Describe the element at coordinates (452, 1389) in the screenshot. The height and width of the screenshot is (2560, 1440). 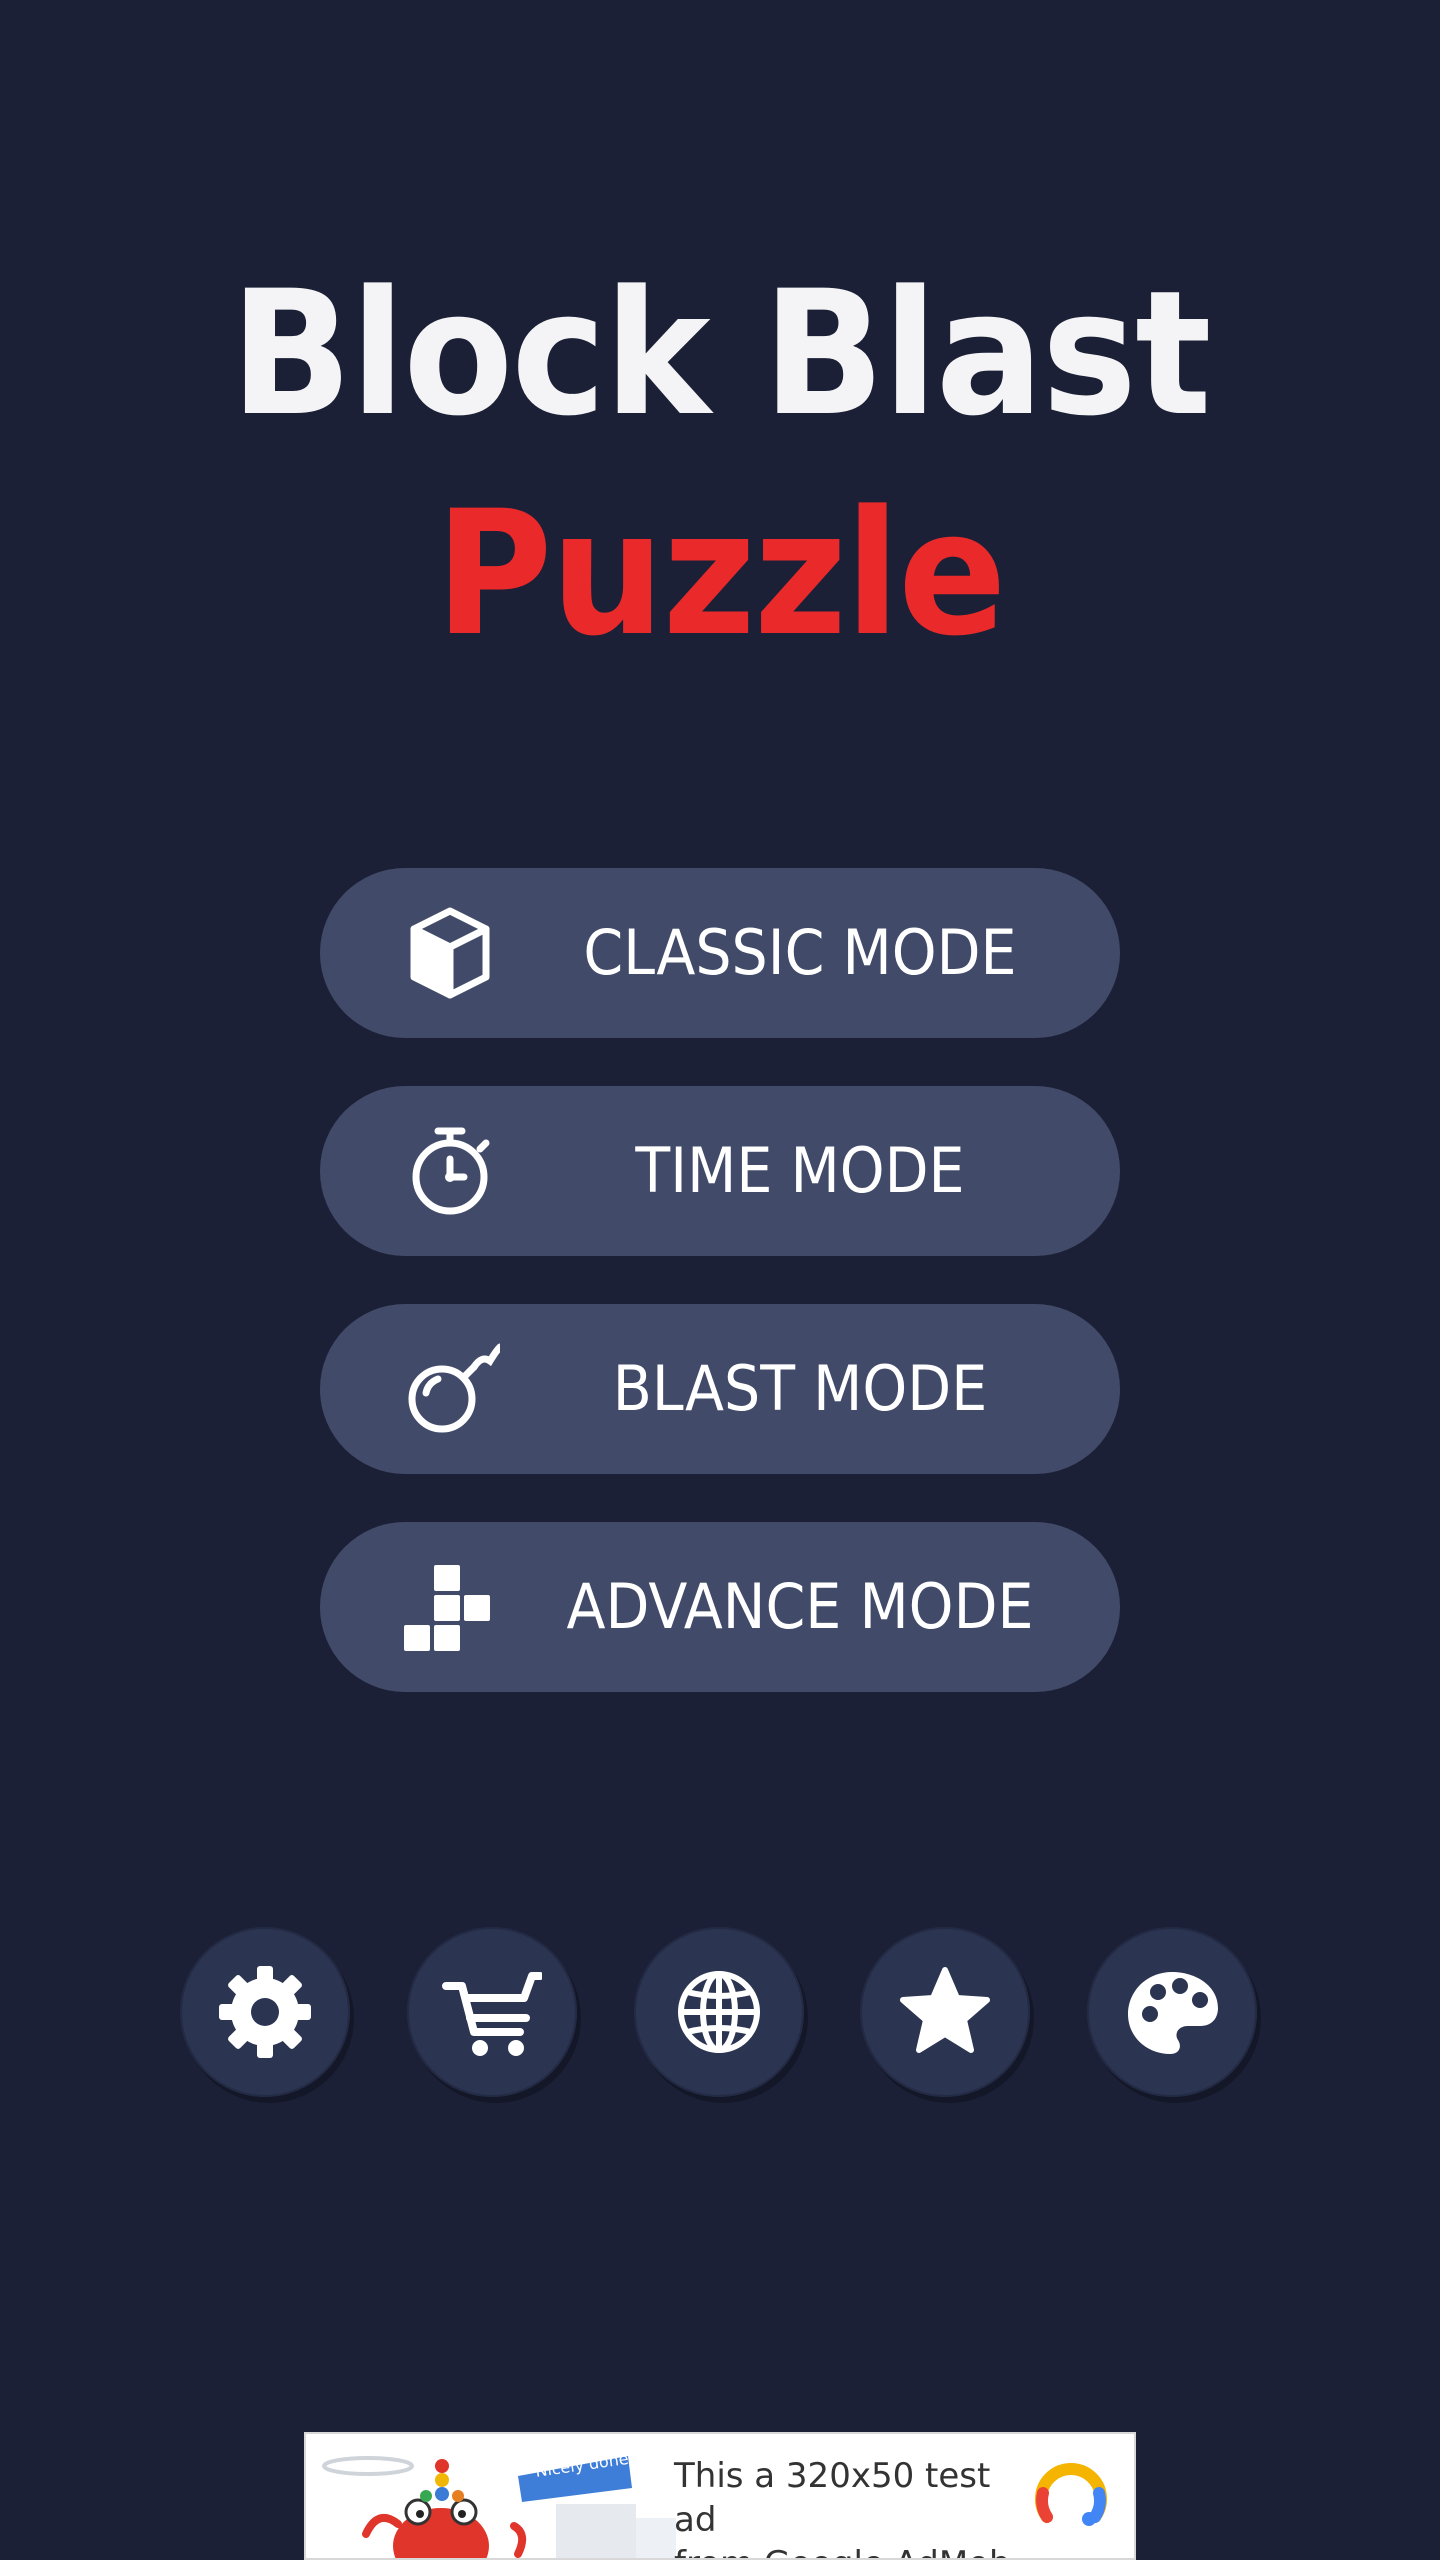
I see `bomb-icon` at that location.